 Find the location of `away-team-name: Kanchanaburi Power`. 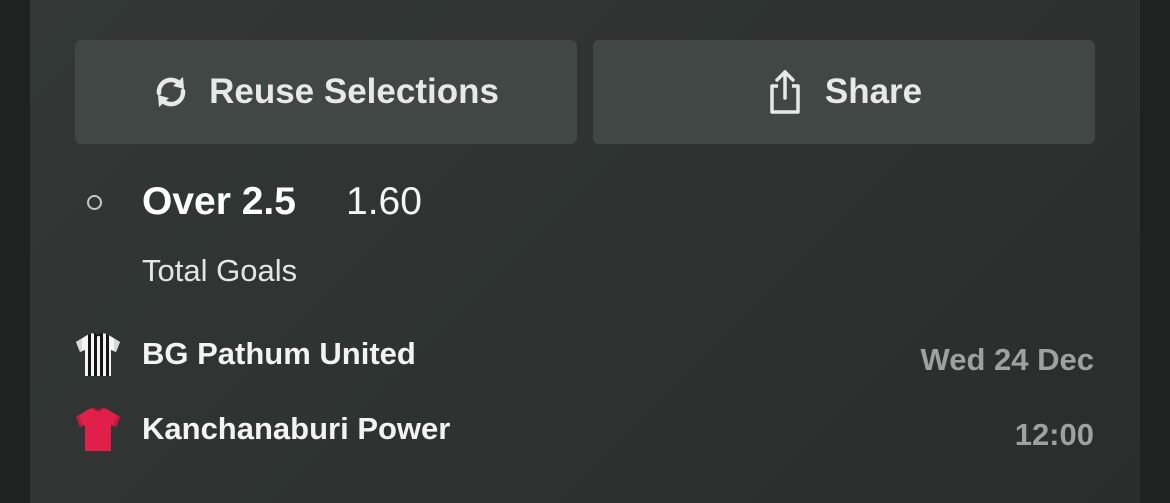

away-team-name: Kanchanaburi Power is located at coordinates (296, 428).